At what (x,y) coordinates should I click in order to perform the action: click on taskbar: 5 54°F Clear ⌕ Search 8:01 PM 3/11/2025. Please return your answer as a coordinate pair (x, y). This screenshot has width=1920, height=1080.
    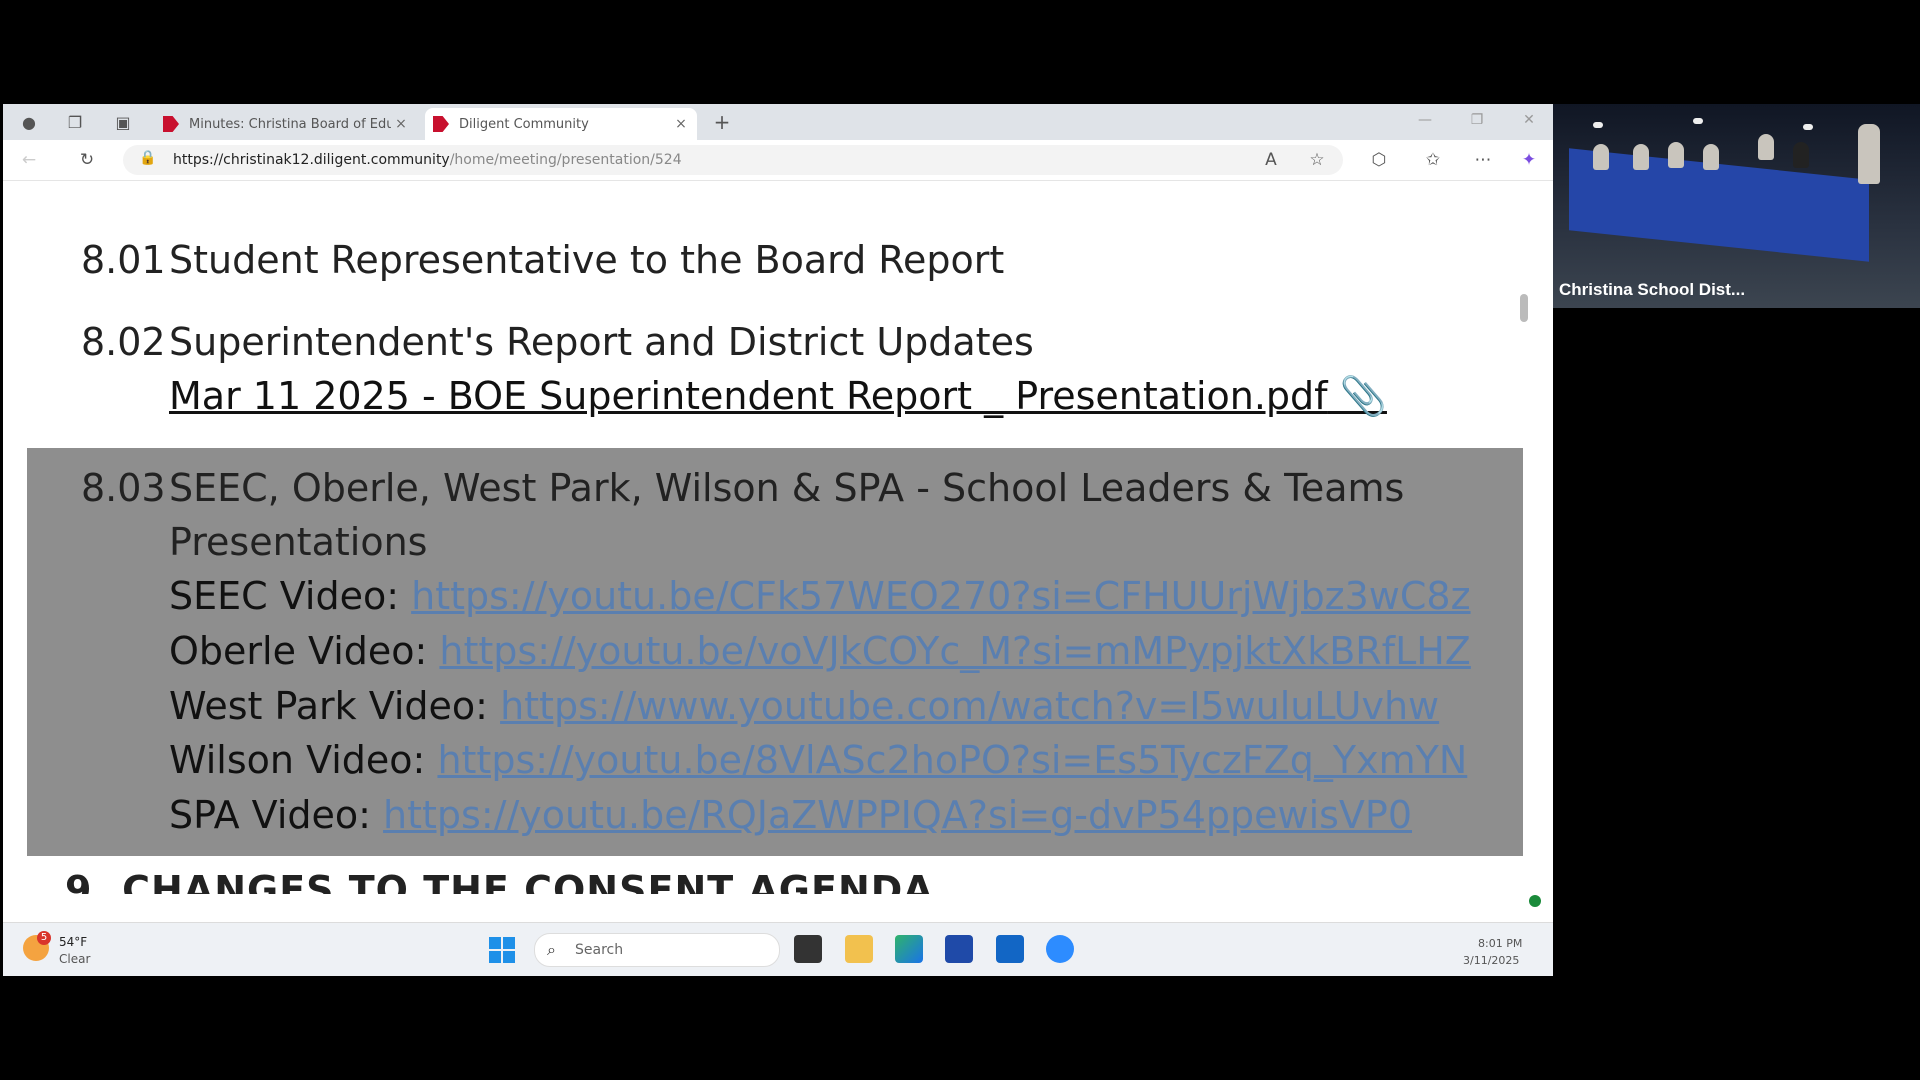
    Looking at the image, I should click on (778, 949).